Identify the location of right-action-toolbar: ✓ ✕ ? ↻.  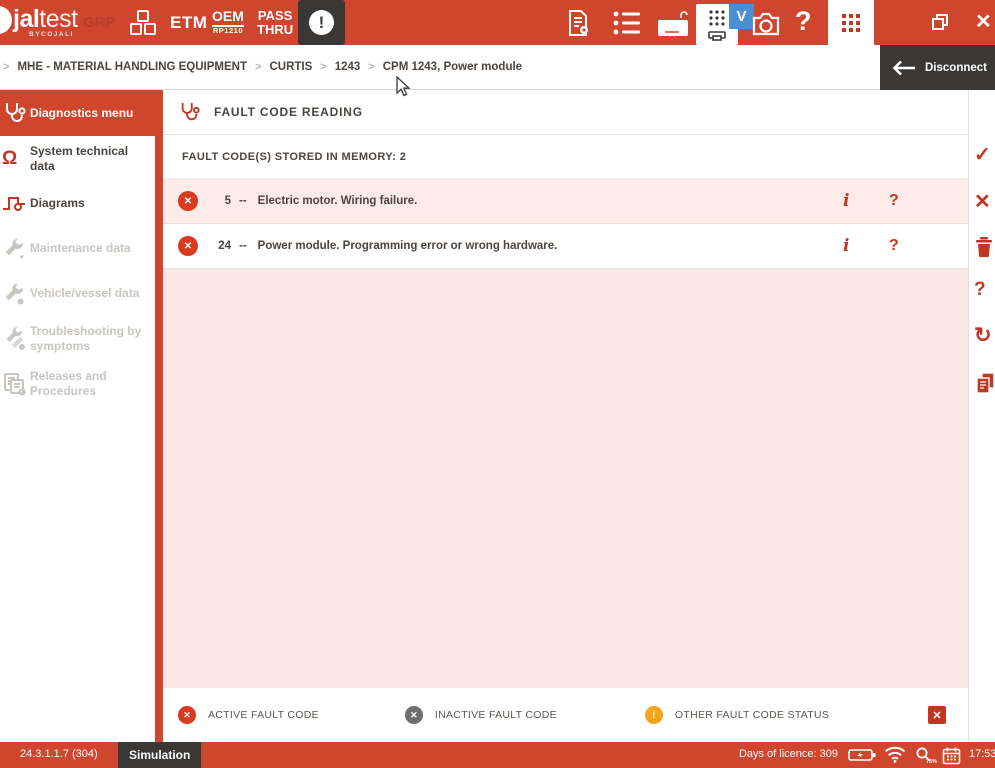
(981, 416).